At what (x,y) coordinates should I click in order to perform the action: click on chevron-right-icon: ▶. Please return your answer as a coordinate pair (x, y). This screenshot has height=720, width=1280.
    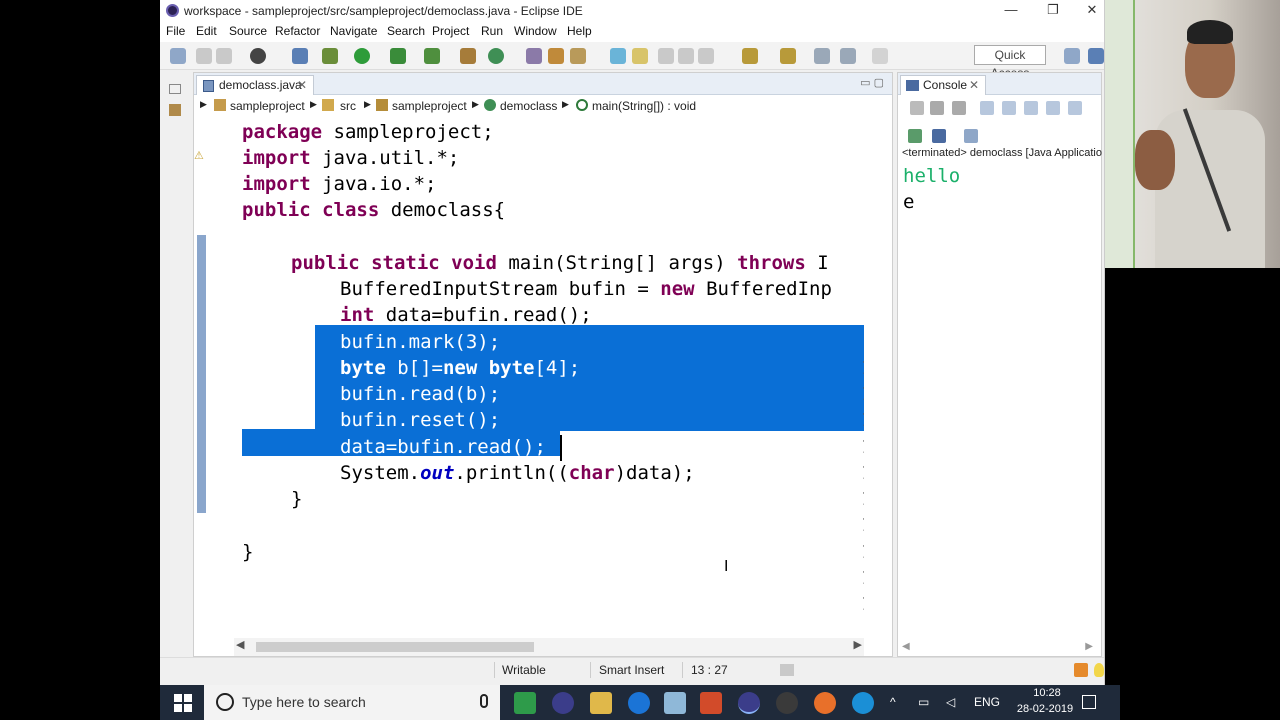
    Looking at the image, I should click on (565, 104).